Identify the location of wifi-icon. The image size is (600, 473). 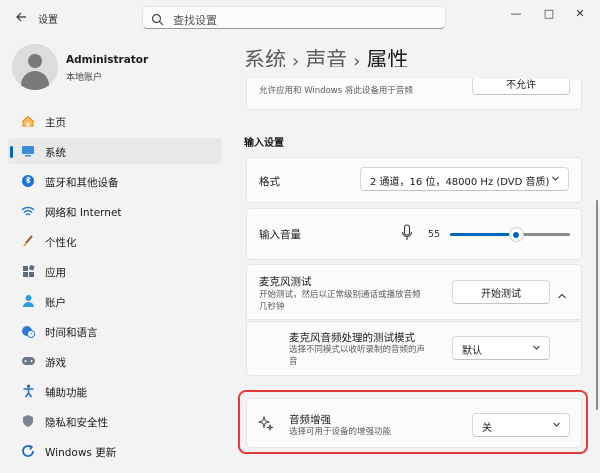
(28, 211).